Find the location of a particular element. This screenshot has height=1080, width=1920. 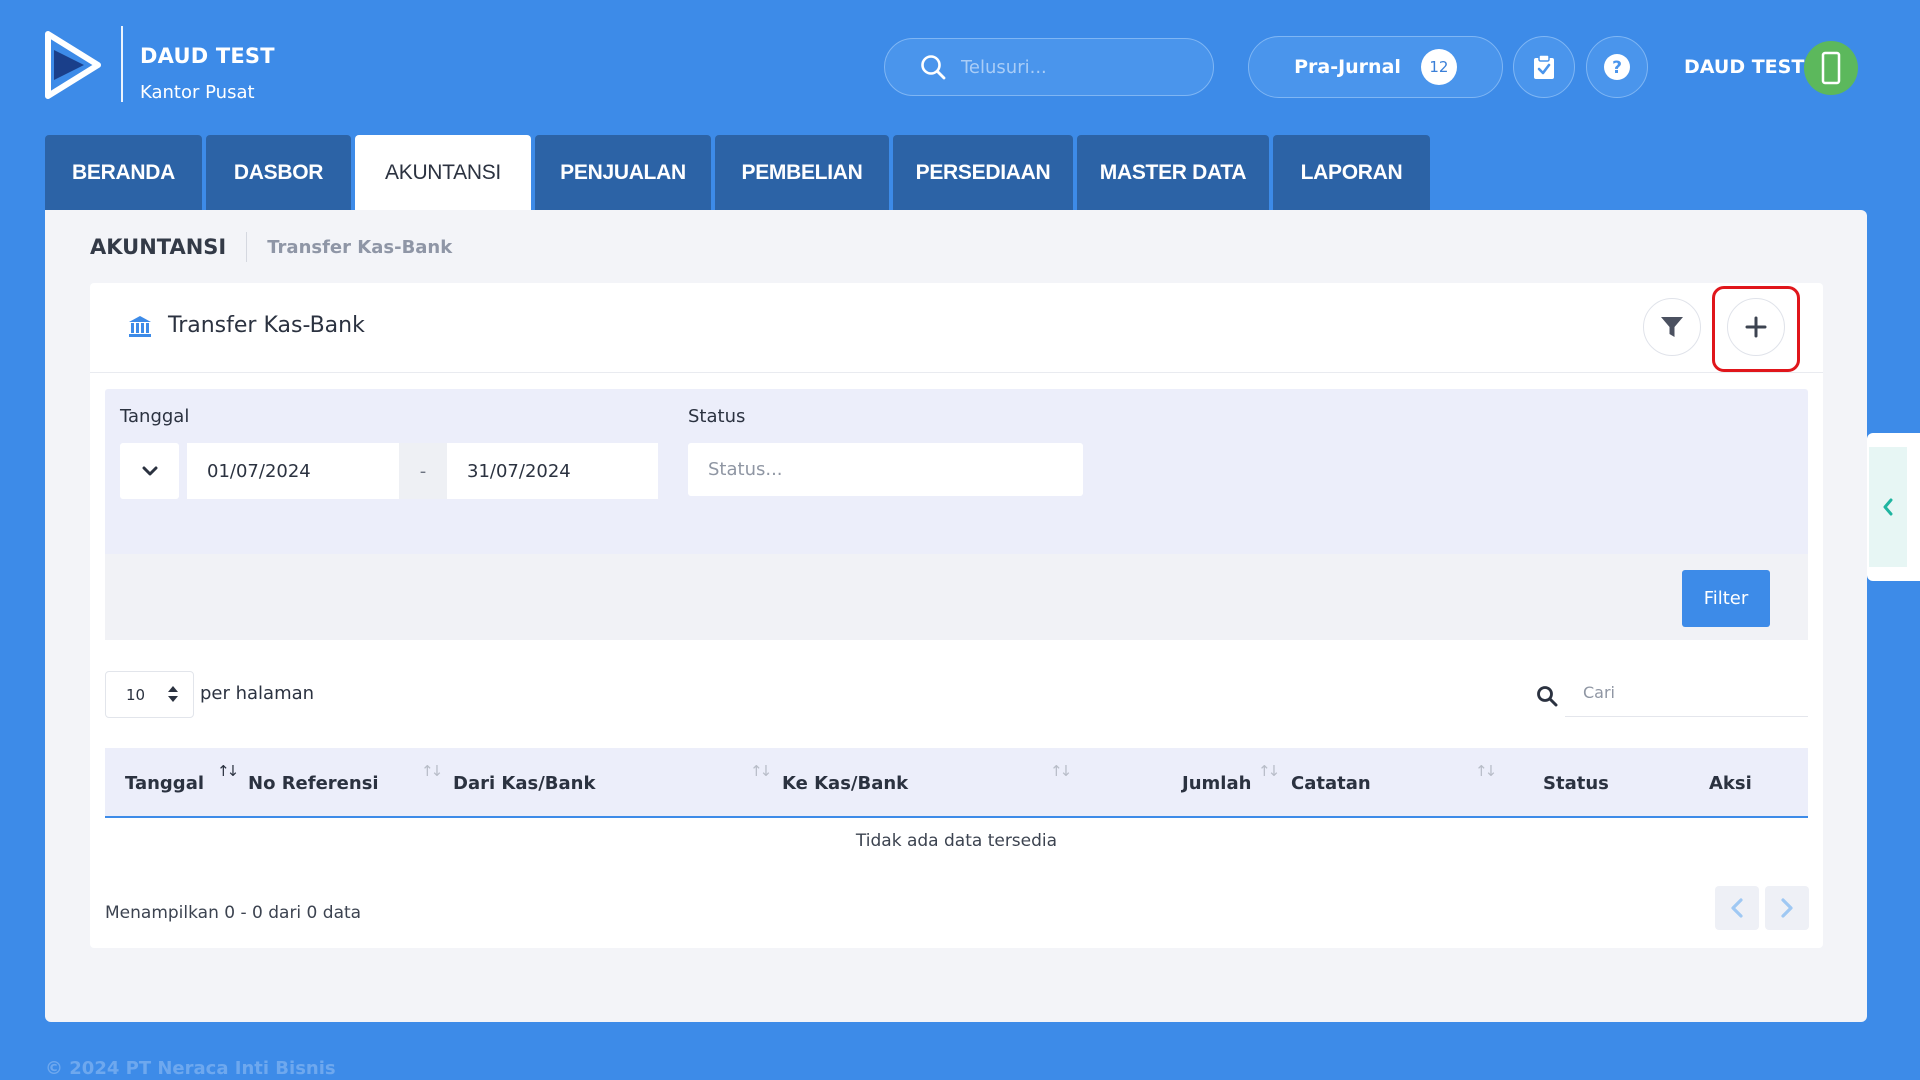

clipboard-check-icon is located at coordinates (1544, 66).